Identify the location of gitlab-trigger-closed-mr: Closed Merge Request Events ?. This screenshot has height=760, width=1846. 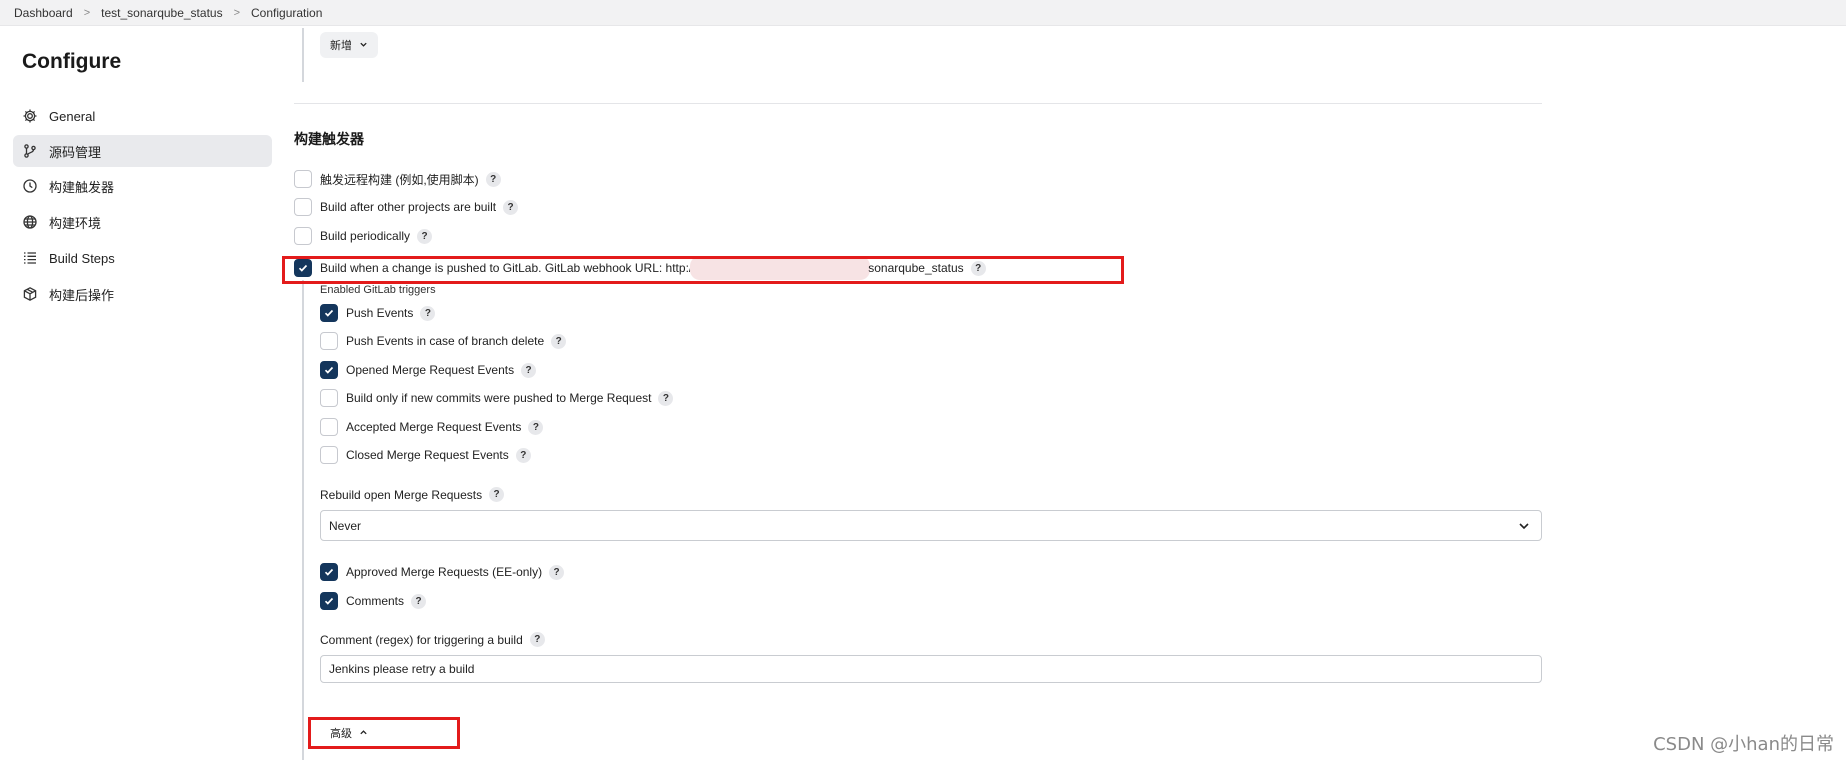
(425, 455).